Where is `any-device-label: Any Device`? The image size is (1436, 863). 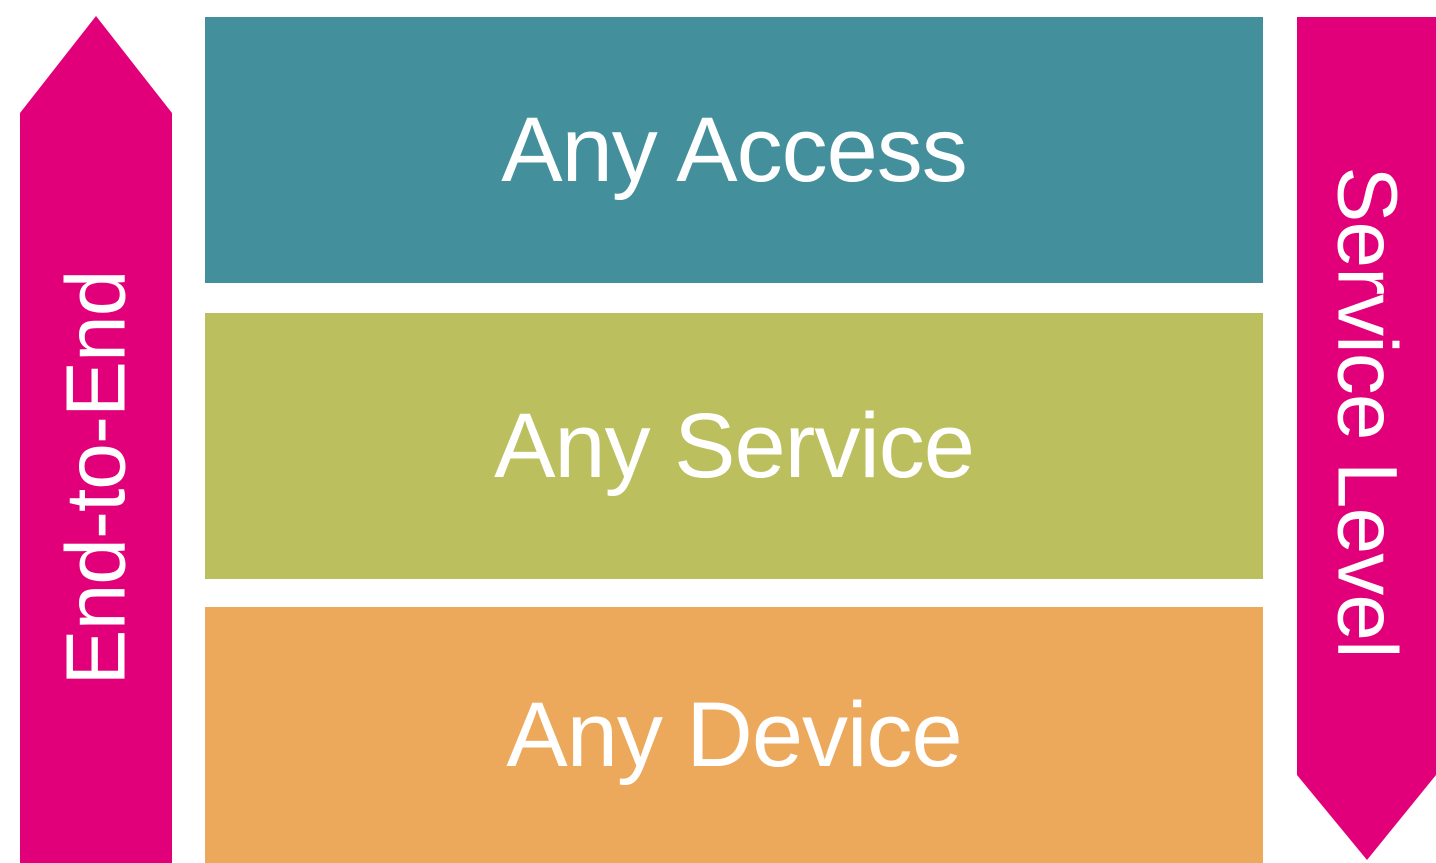 any-device-label: Any Device is located at coordinates (734, 734).